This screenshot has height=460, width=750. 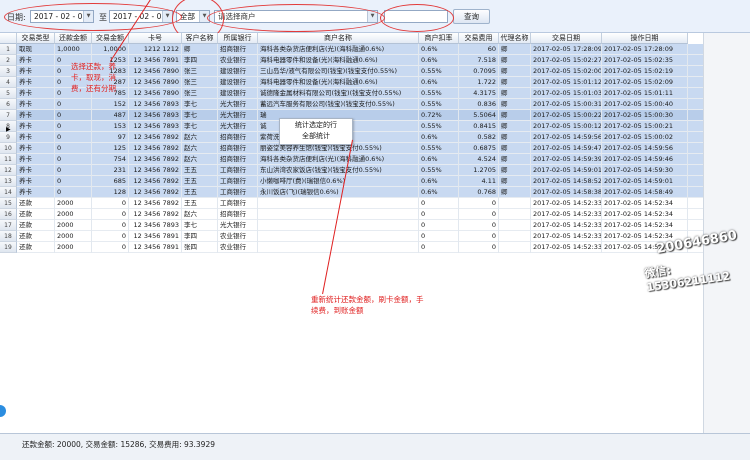 I want to click on cell-type: 取现, so click(x=36, y=49).